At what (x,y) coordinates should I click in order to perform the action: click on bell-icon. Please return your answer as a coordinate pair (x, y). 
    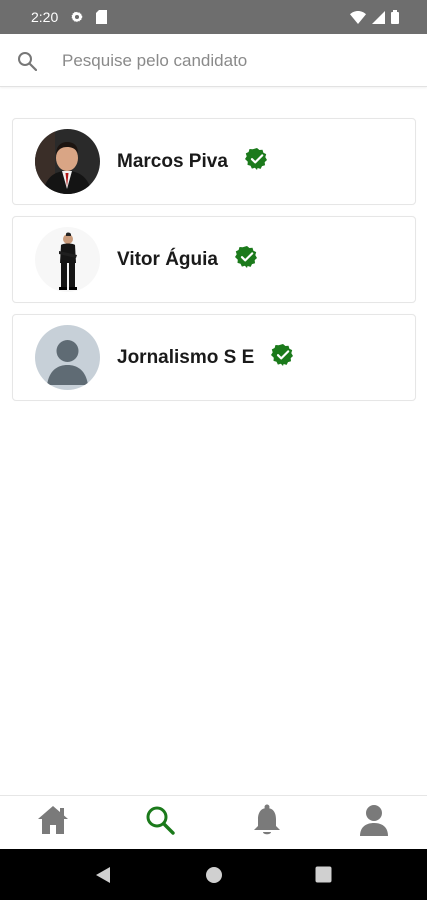
    Looking at the image, I should click on (267, 822).